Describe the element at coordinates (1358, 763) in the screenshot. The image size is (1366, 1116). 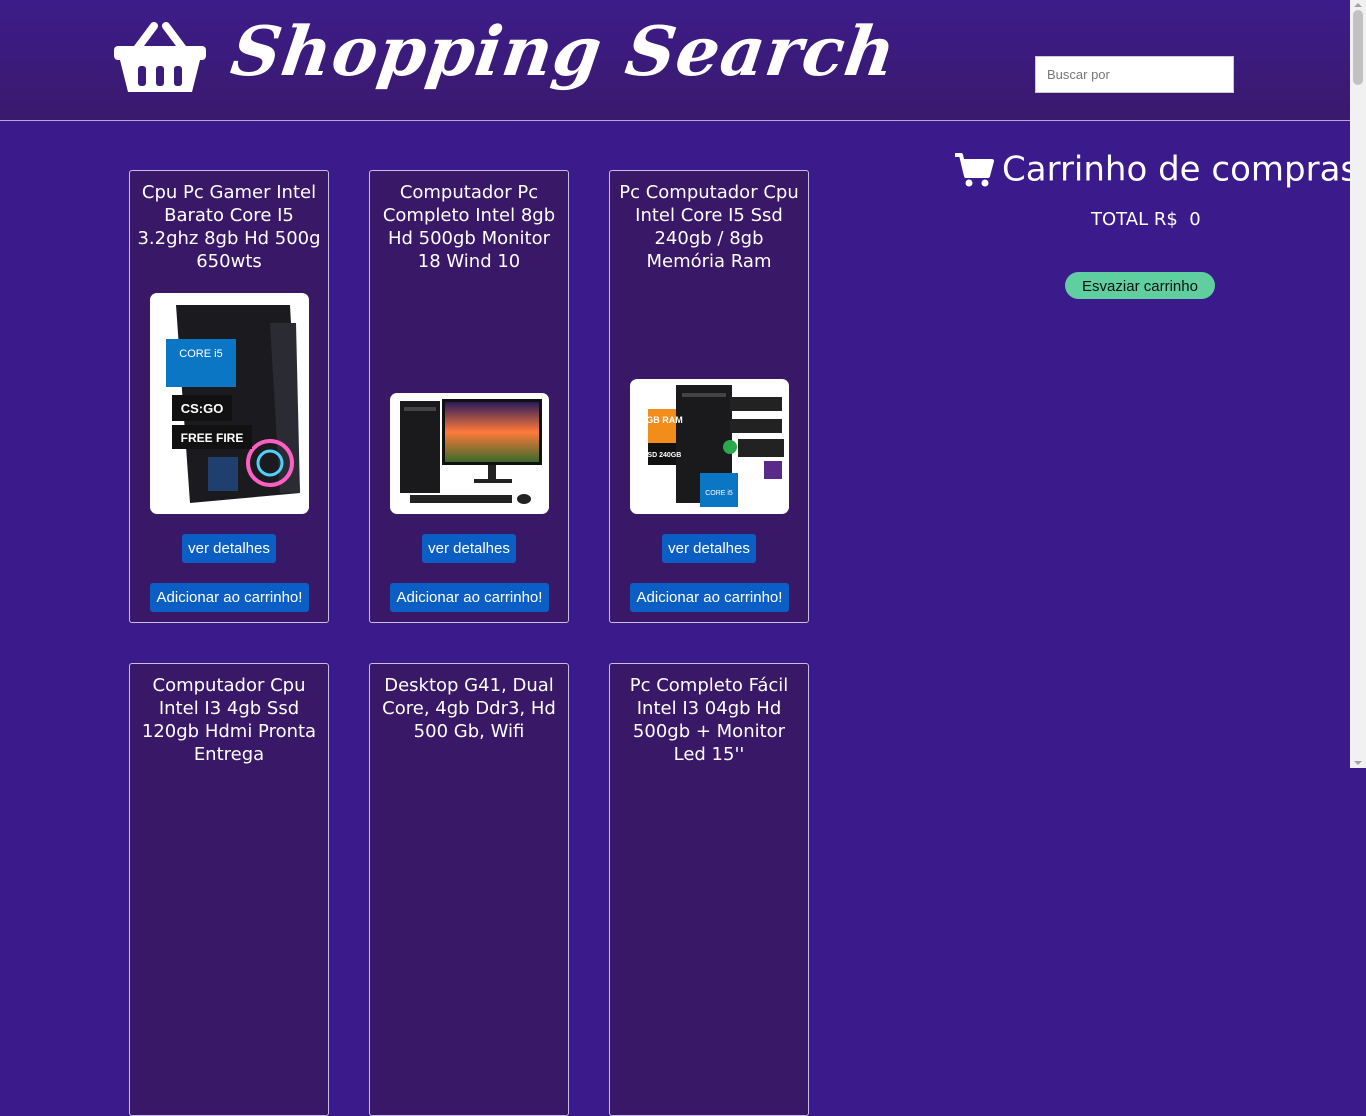
I see `scroll-down-icon` at that location.